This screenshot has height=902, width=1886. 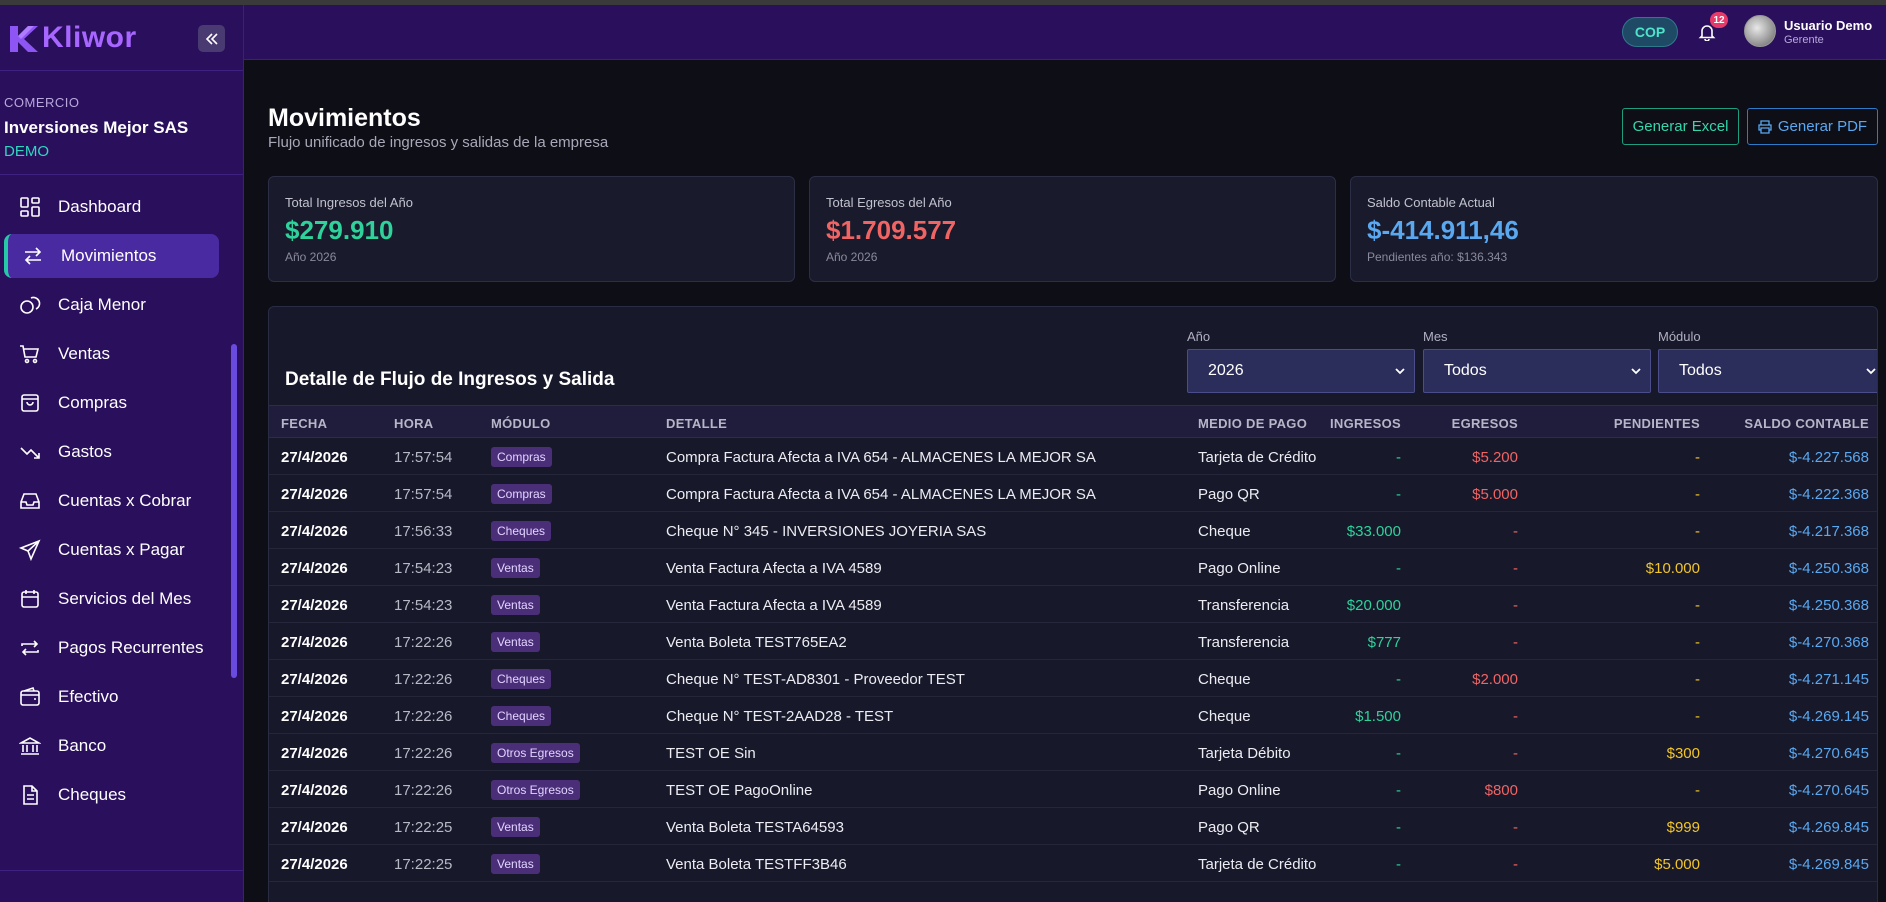 I want to click on user-name: Usuario Demo, so click(x=1828, y=25).